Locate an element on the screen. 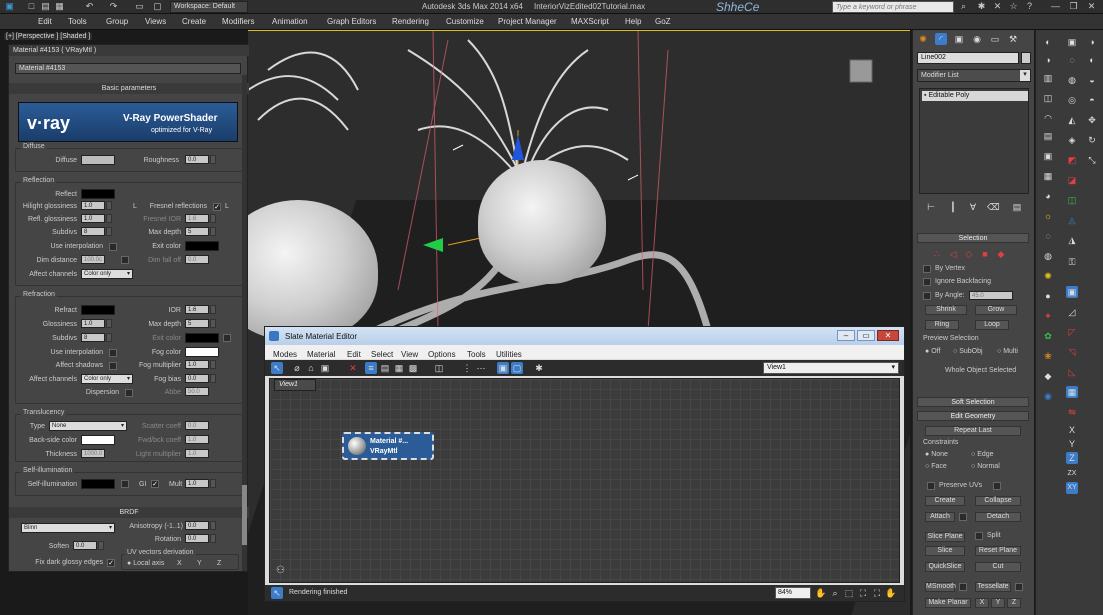 The image size is (1103, 615). lock-icon: ⚿ is located at coordinates (1072, 262).